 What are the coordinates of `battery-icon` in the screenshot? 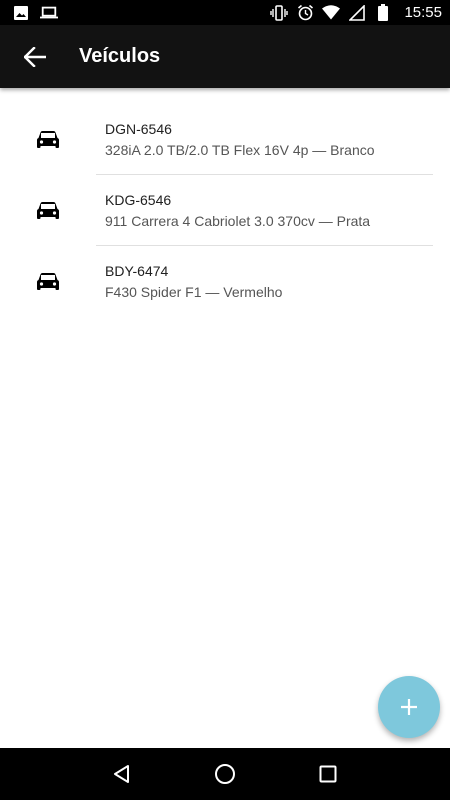 It's located at (383, 13).